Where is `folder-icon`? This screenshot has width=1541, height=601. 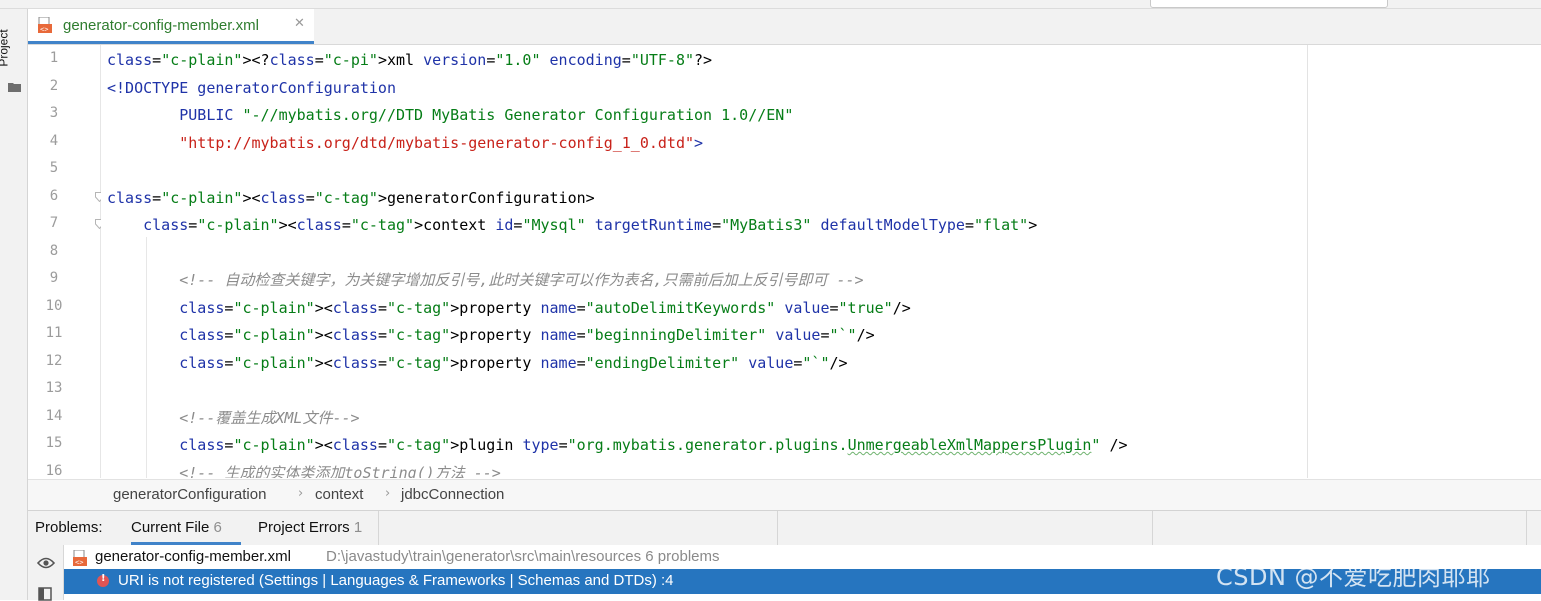 folder-icon is located at coordinates (14, 87).